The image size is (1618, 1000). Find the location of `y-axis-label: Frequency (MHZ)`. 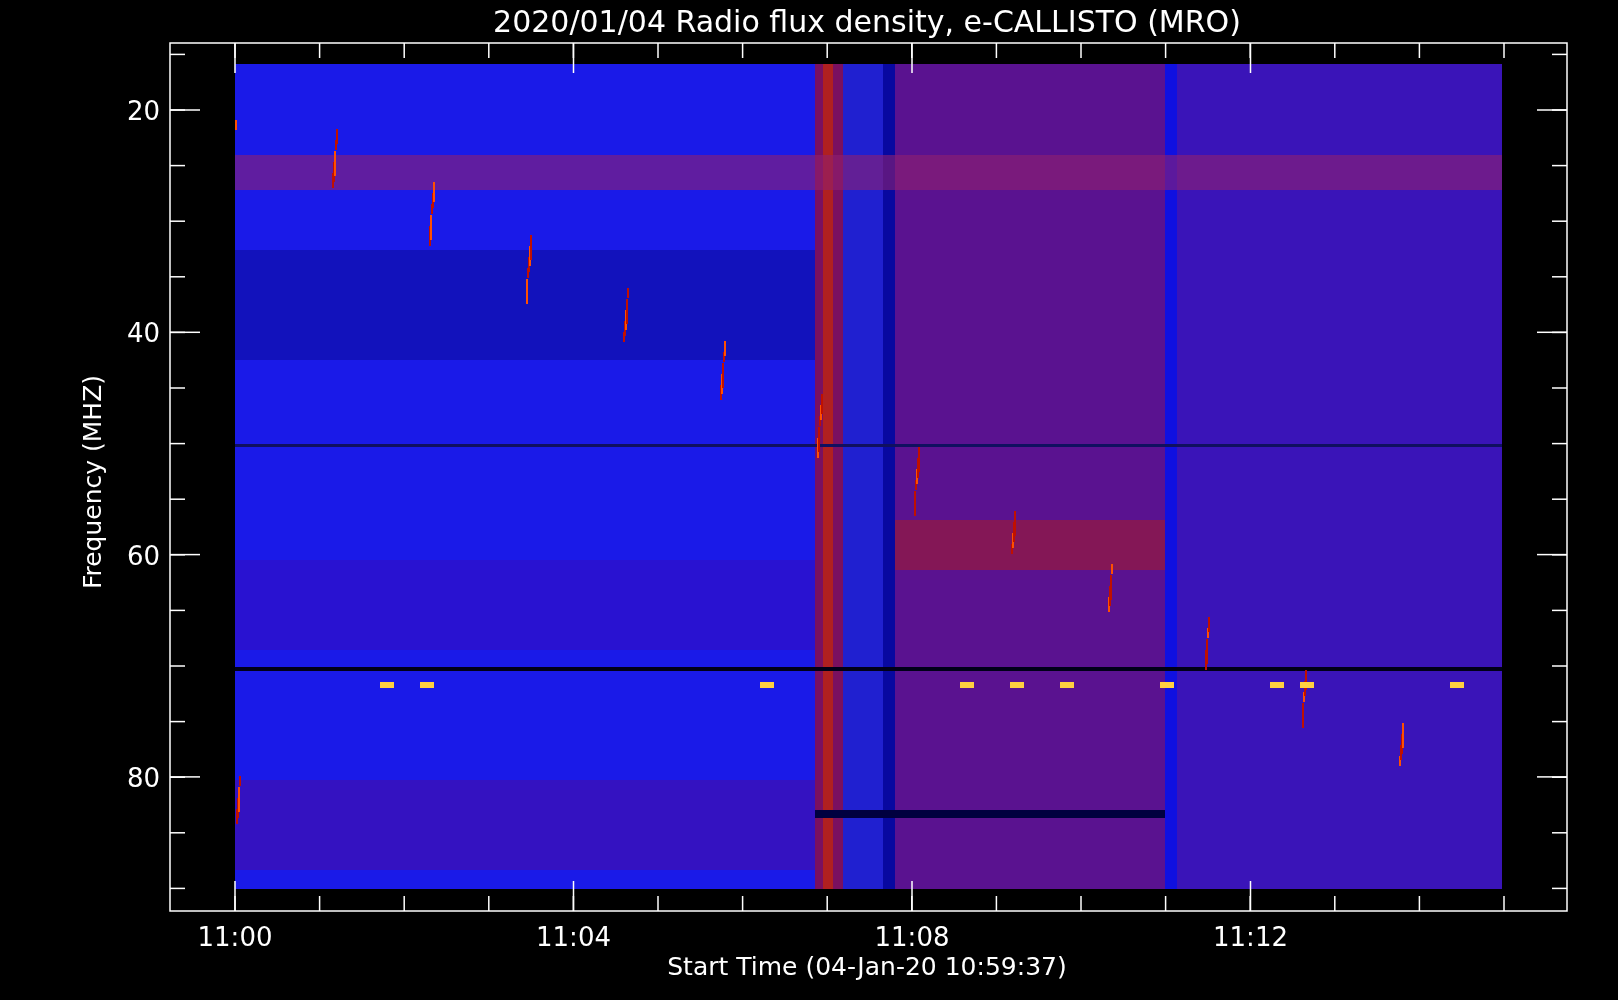

y-axis-label: Frequency (MHZ) is located at coordinates (92, 482).